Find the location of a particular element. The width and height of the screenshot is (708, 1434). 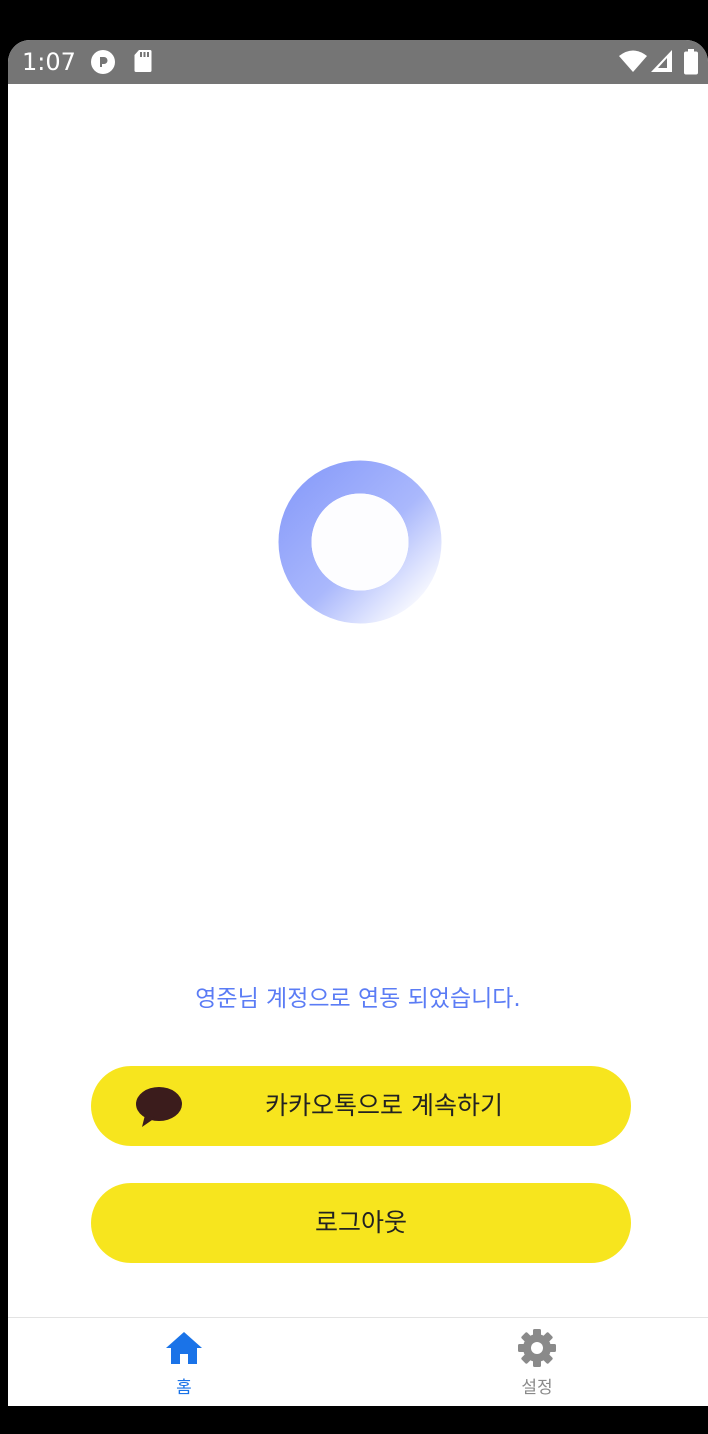

cell-signal-icon is located at coordinates (661, 61).